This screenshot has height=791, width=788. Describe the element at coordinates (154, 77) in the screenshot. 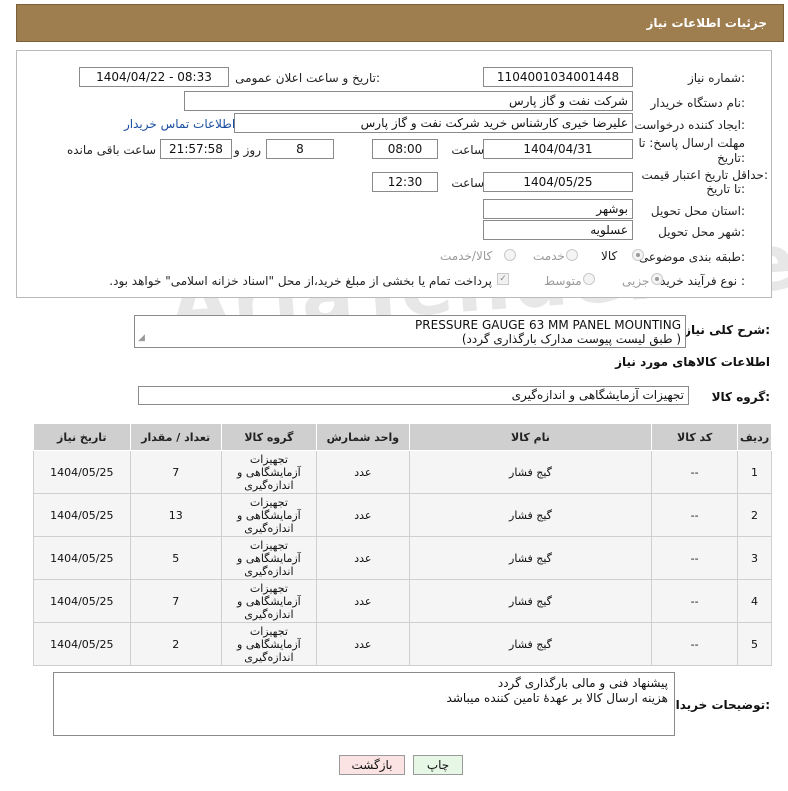

I see `announce-field: 1404/04/22 - 08:33` at that location.